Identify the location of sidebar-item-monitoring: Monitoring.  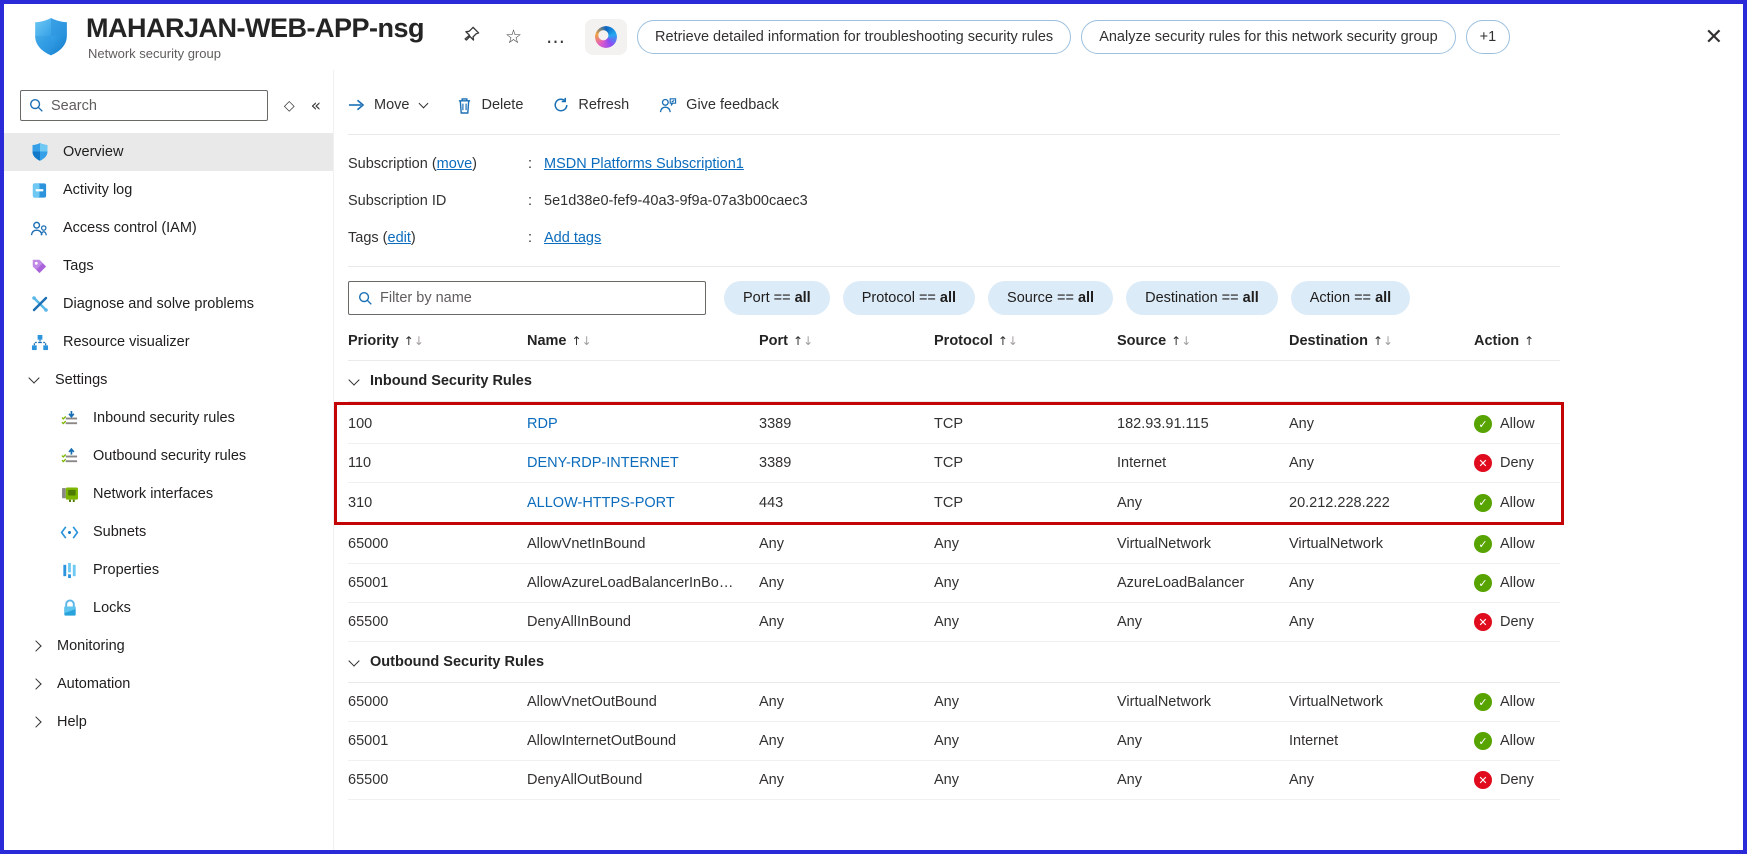
(168, 646).